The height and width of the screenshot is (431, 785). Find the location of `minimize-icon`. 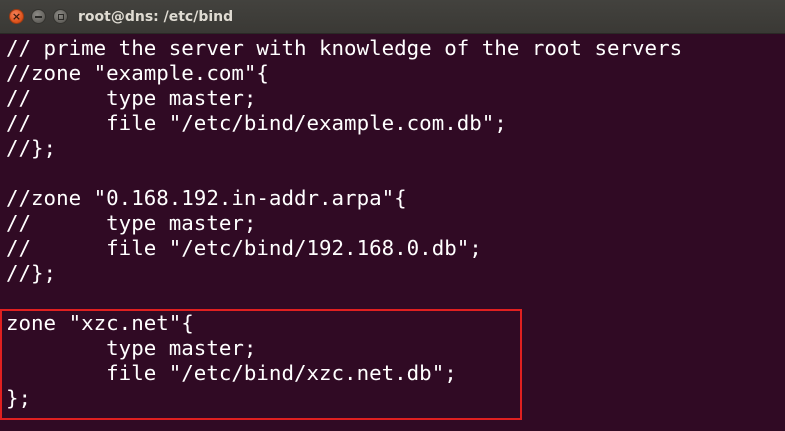

minimize-icon is located at coordinates (38, 16).